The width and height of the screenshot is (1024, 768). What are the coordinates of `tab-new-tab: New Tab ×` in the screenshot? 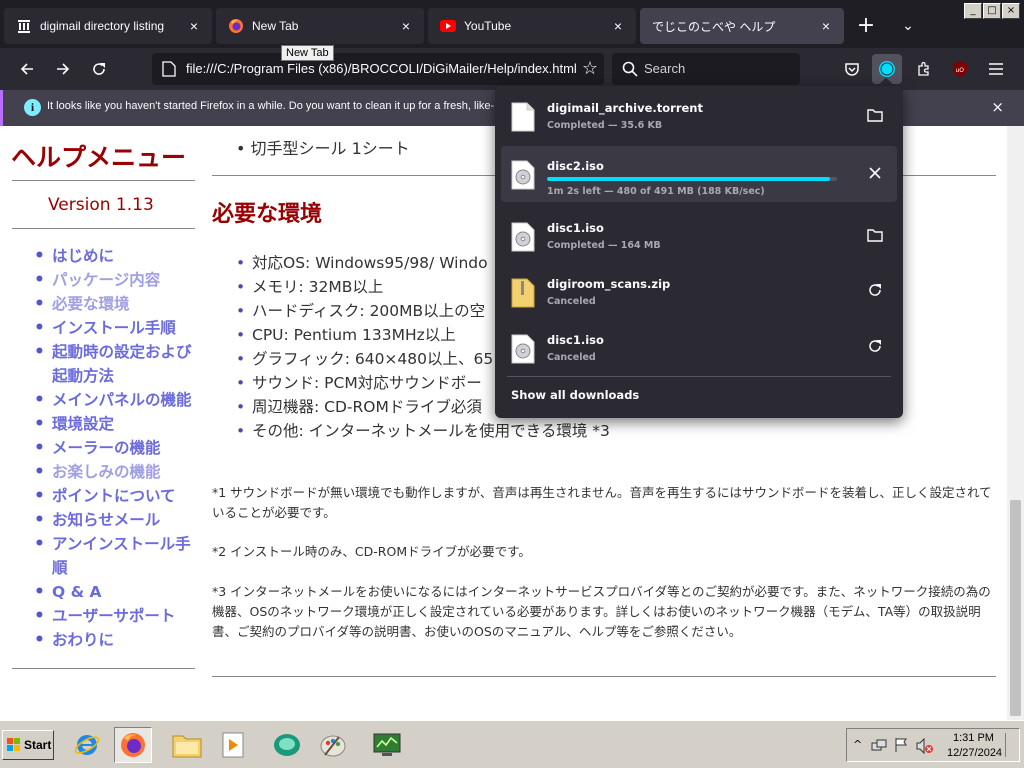 It's located at (320, 26).